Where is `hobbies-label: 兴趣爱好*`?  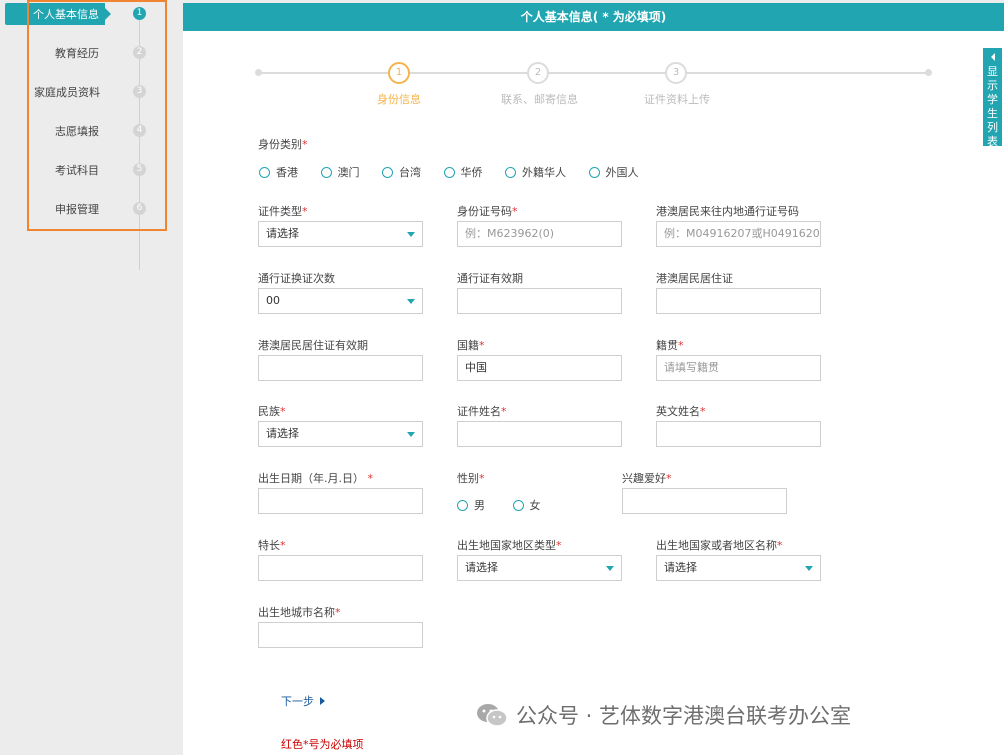 hobbies-label: 兴趣爱好* is located at coordinates (647, 478).